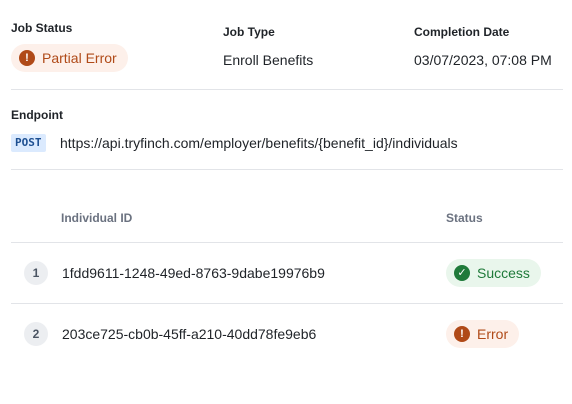 The image size is (572, 404). What do you see at coordinates (493, 334) in the screenshot?
I see `status-value: Error` at bounding box center [493, 334].